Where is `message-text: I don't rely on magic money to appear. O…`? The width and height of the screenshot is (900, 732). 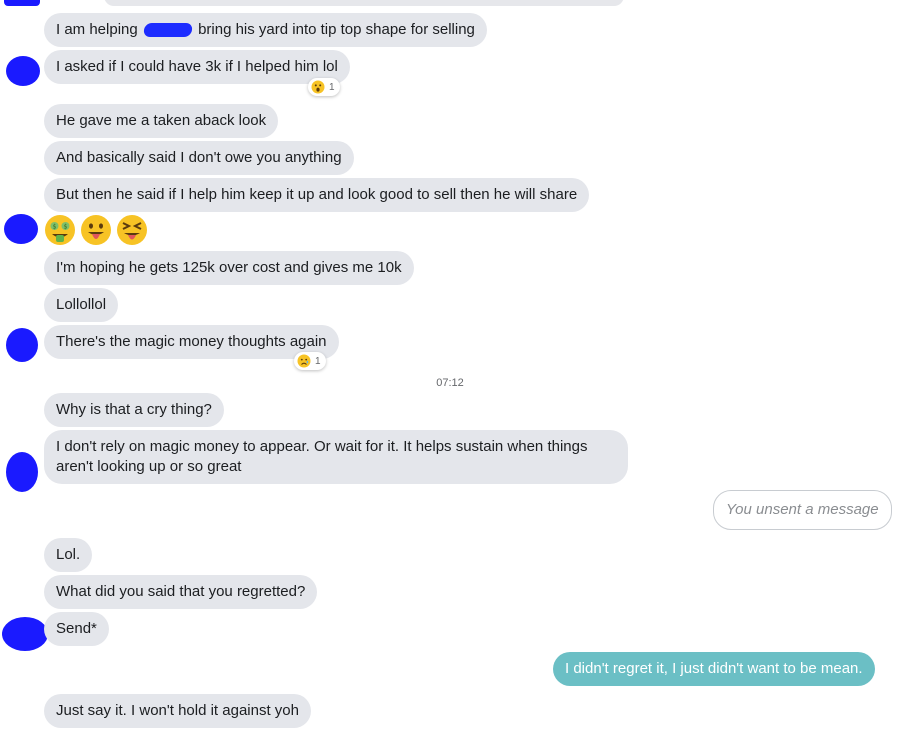 message-text: I don't rely on magic money to appear. O… is located at coordinates (322, 456).